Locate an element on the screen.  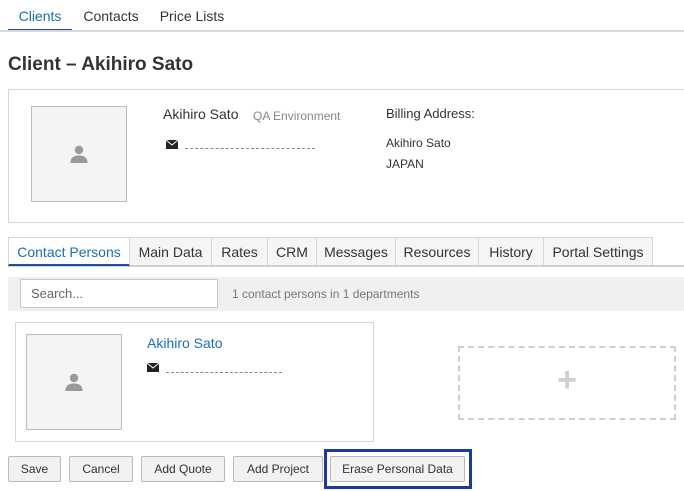
billing-country: JAPAN is located at coordinates (405, 164).